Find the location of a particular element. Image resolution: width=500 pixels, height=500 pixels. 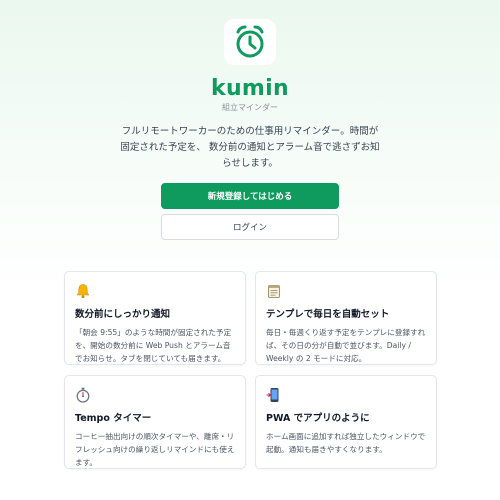

feature-title: Tempo タイマー is located at coordinates (113, 418).